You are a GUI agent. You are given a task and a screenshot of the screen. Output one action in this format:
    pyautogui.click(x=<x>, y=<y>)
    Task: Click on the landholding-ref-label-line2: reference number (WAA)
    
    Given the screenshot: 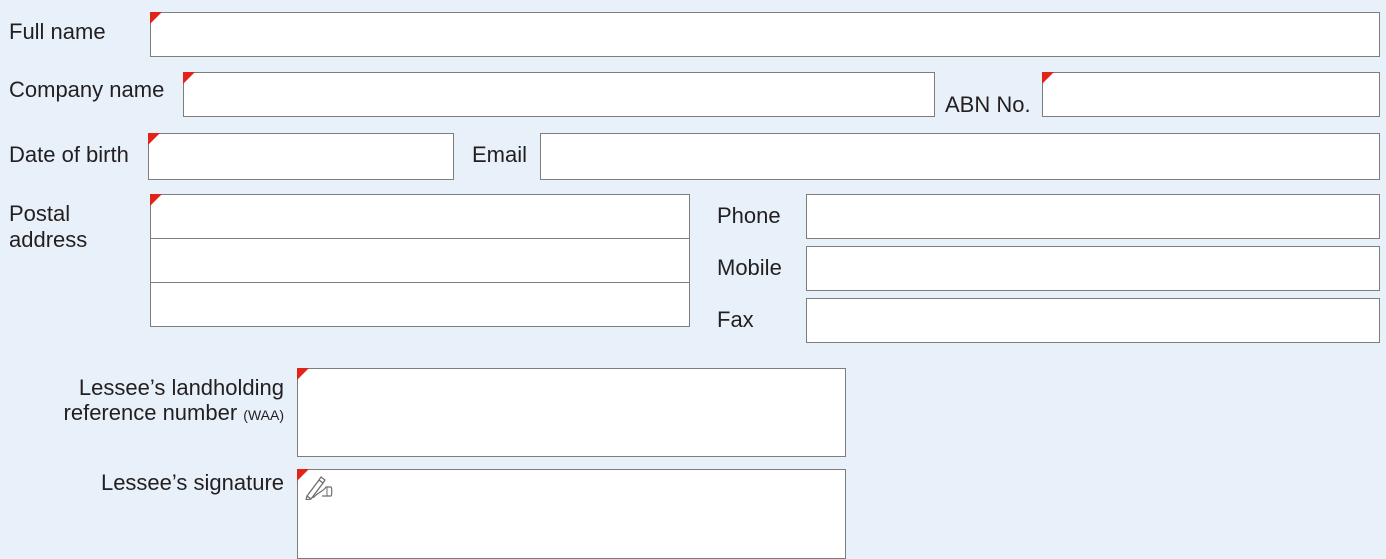 What is the action you would take?
    pyautogui.click(x=174, y=414)
    